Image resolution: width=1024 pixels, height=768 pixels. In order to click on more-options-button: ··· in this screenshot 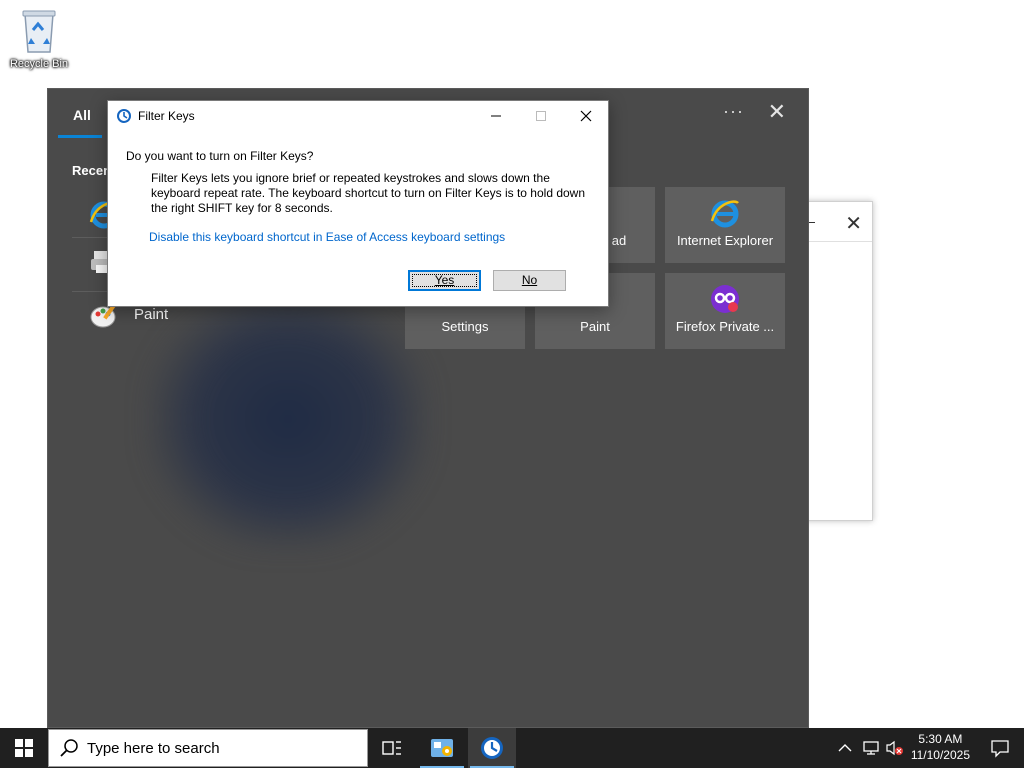, I will do `click(733, 111)`.